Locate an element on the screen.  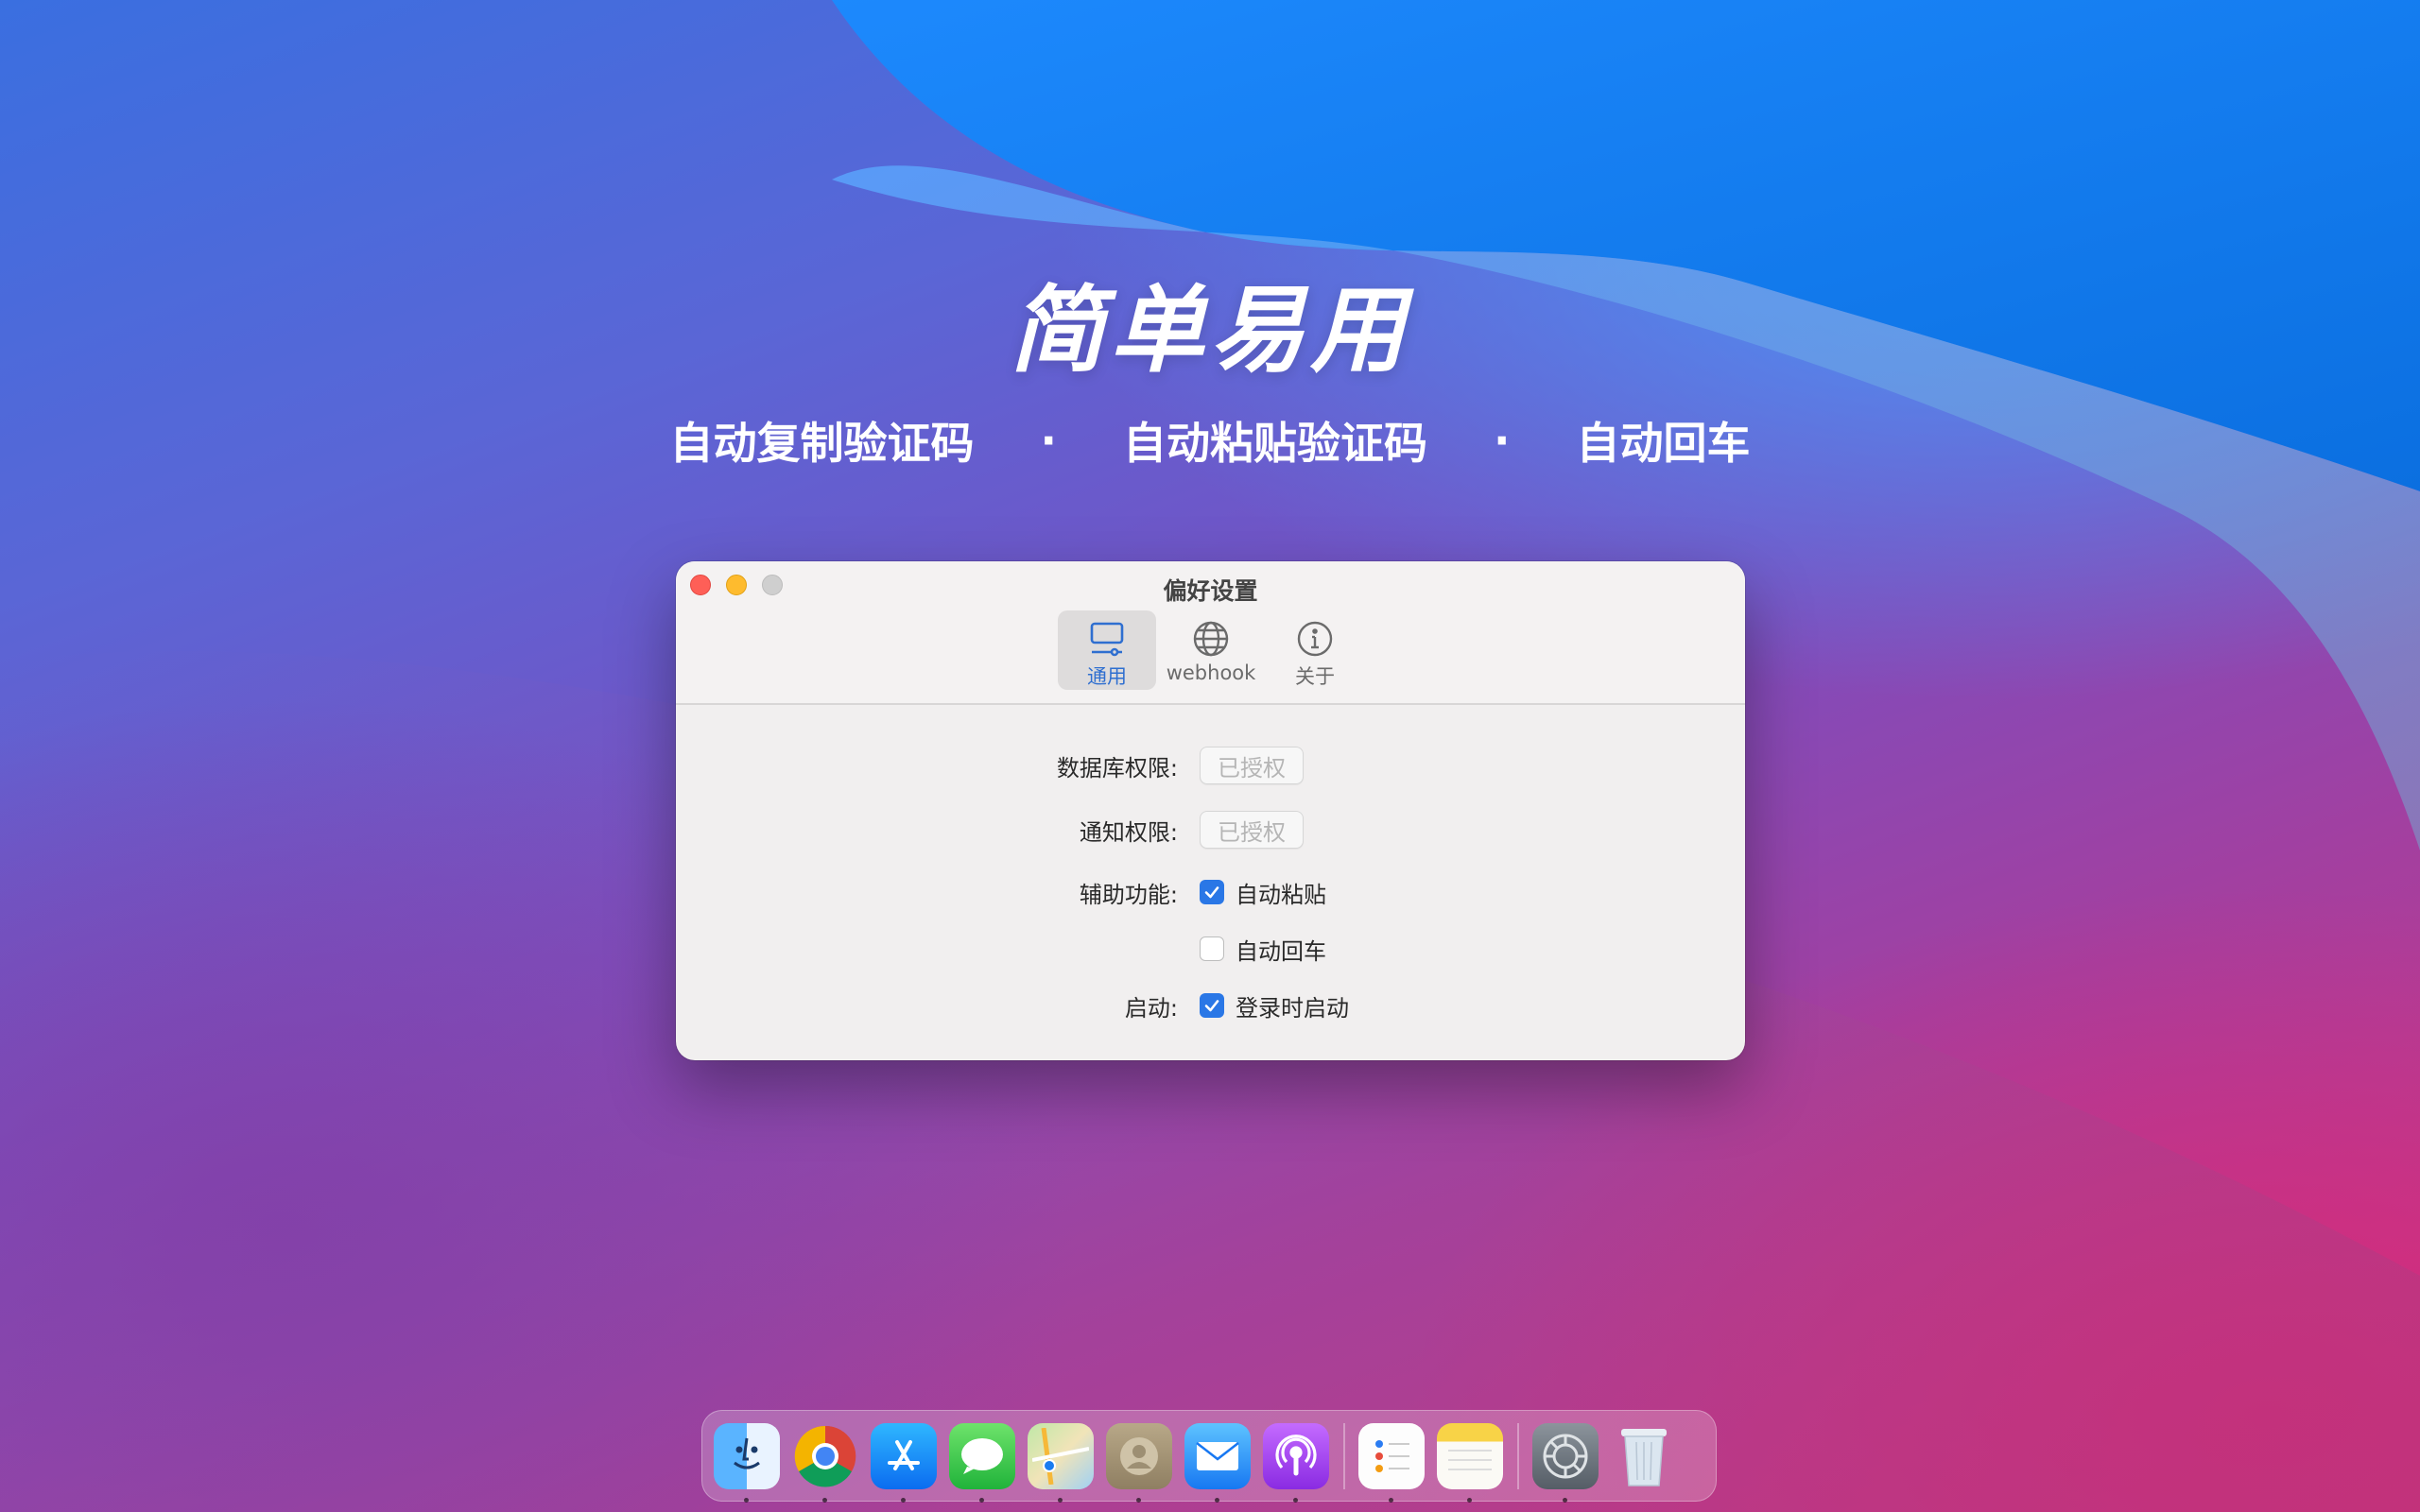
messages-icon is located at coordinates (982, 1462).